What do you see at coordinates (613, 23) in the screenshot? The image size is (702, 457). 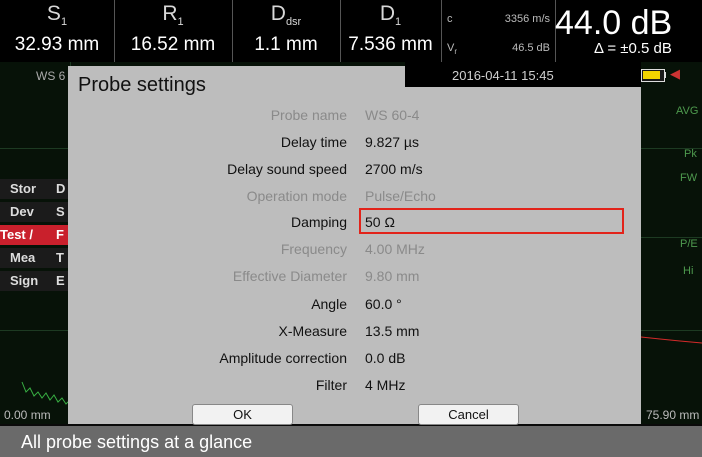 I see `gain-readout: 44.0 dB` at bounding box center [613, 23].